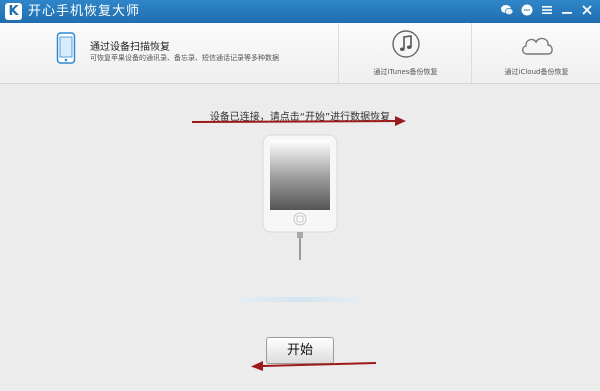  I want to click on close-icon, so click(587, 10).